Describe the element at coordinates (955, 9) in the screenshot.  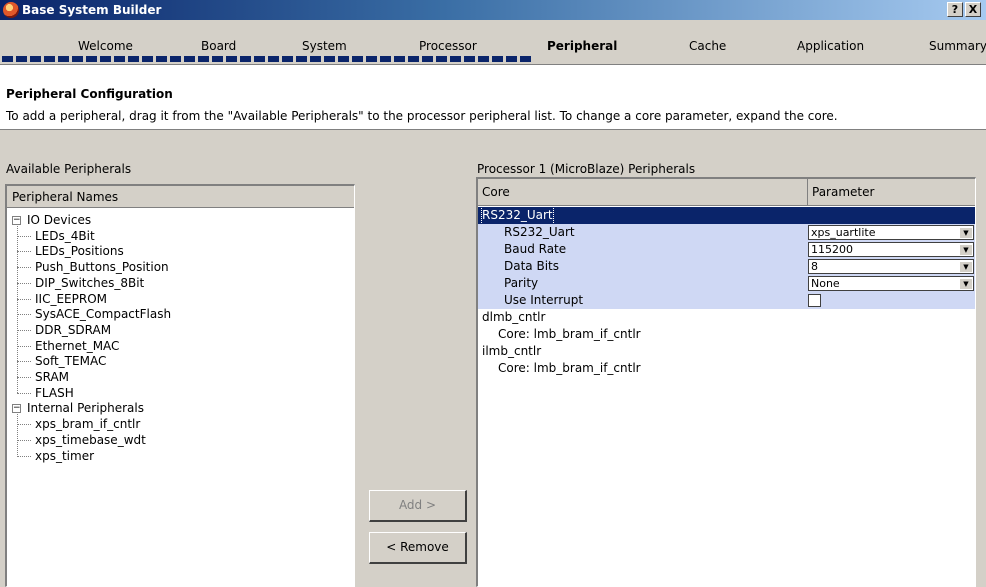
I see `help-button: ?` at that location.